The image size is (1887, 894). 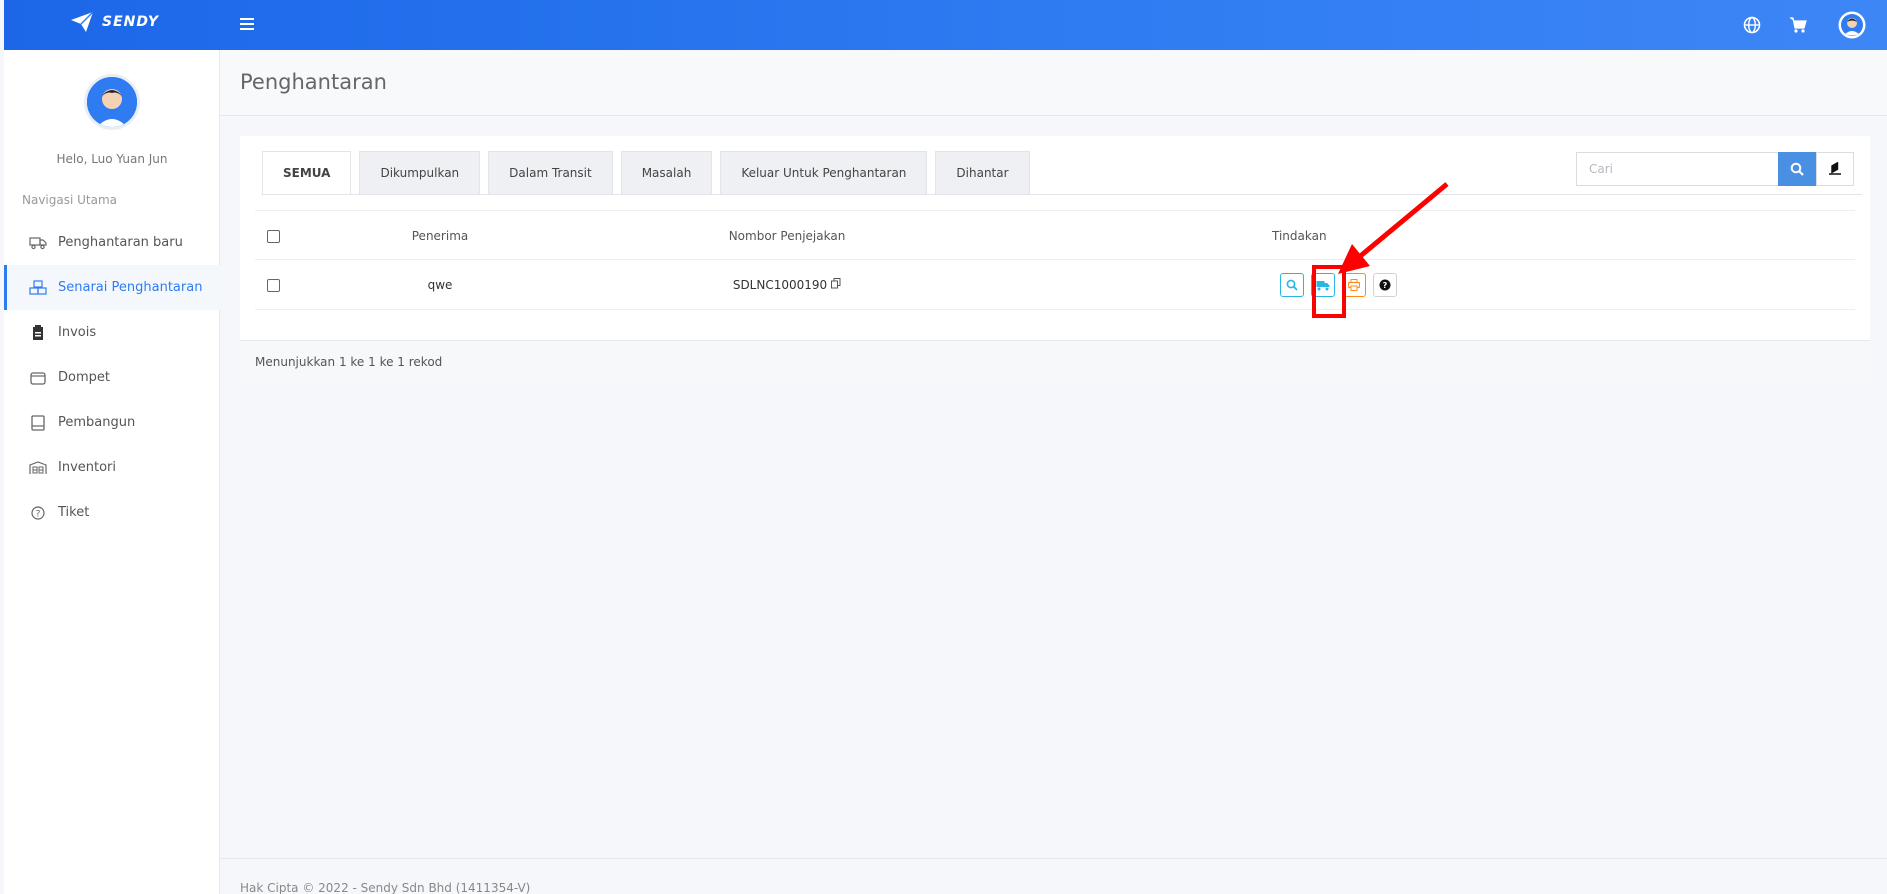 What do you see at coordinates (440, 236) in the screenshot?
I see `column-header-recipient: Penerima` at bounding box center [440, 236].